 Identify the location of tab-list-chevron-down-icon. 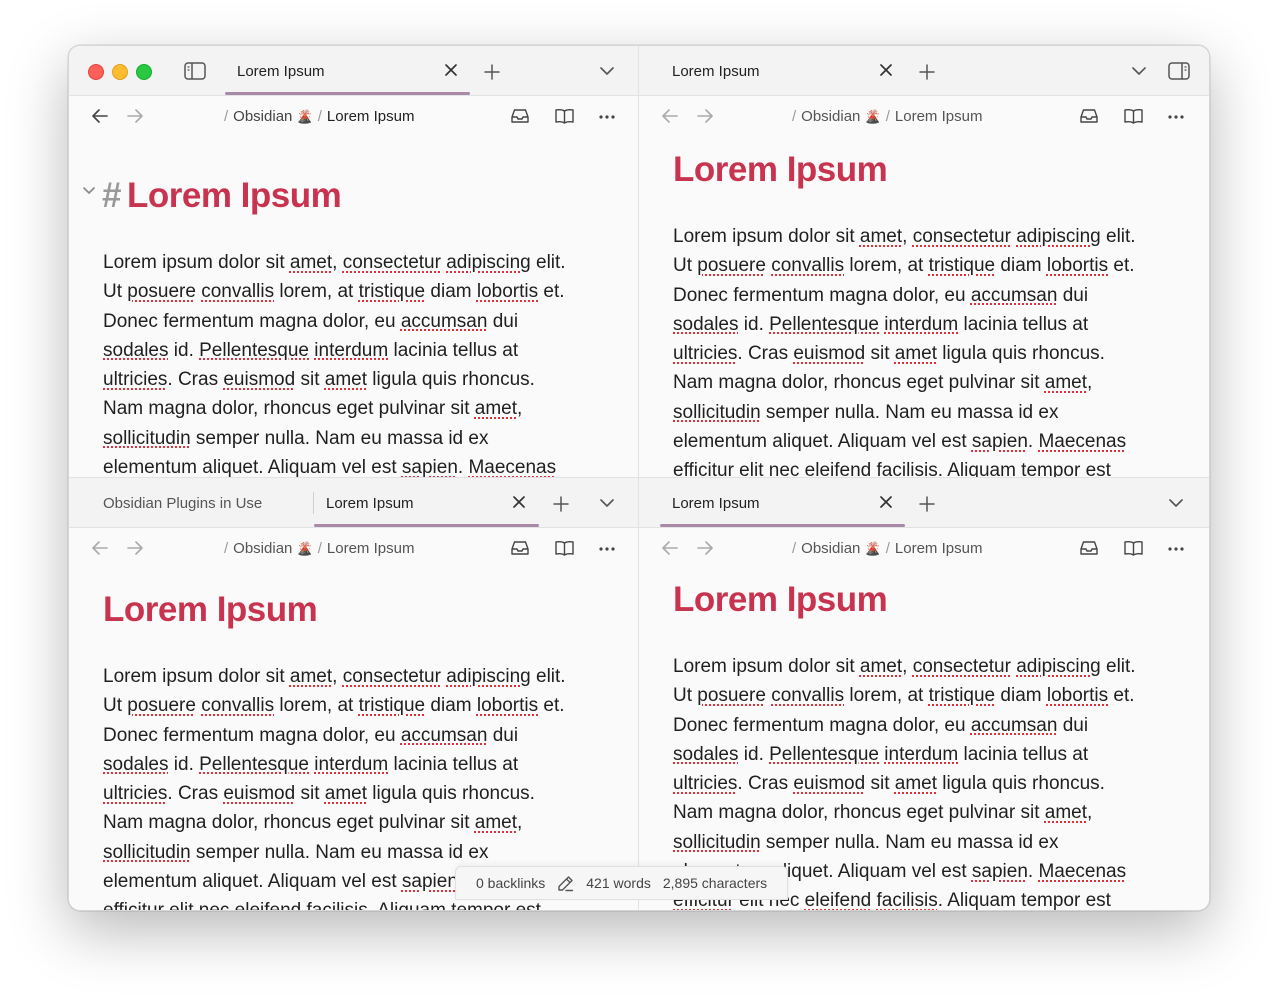
(1139, 71).